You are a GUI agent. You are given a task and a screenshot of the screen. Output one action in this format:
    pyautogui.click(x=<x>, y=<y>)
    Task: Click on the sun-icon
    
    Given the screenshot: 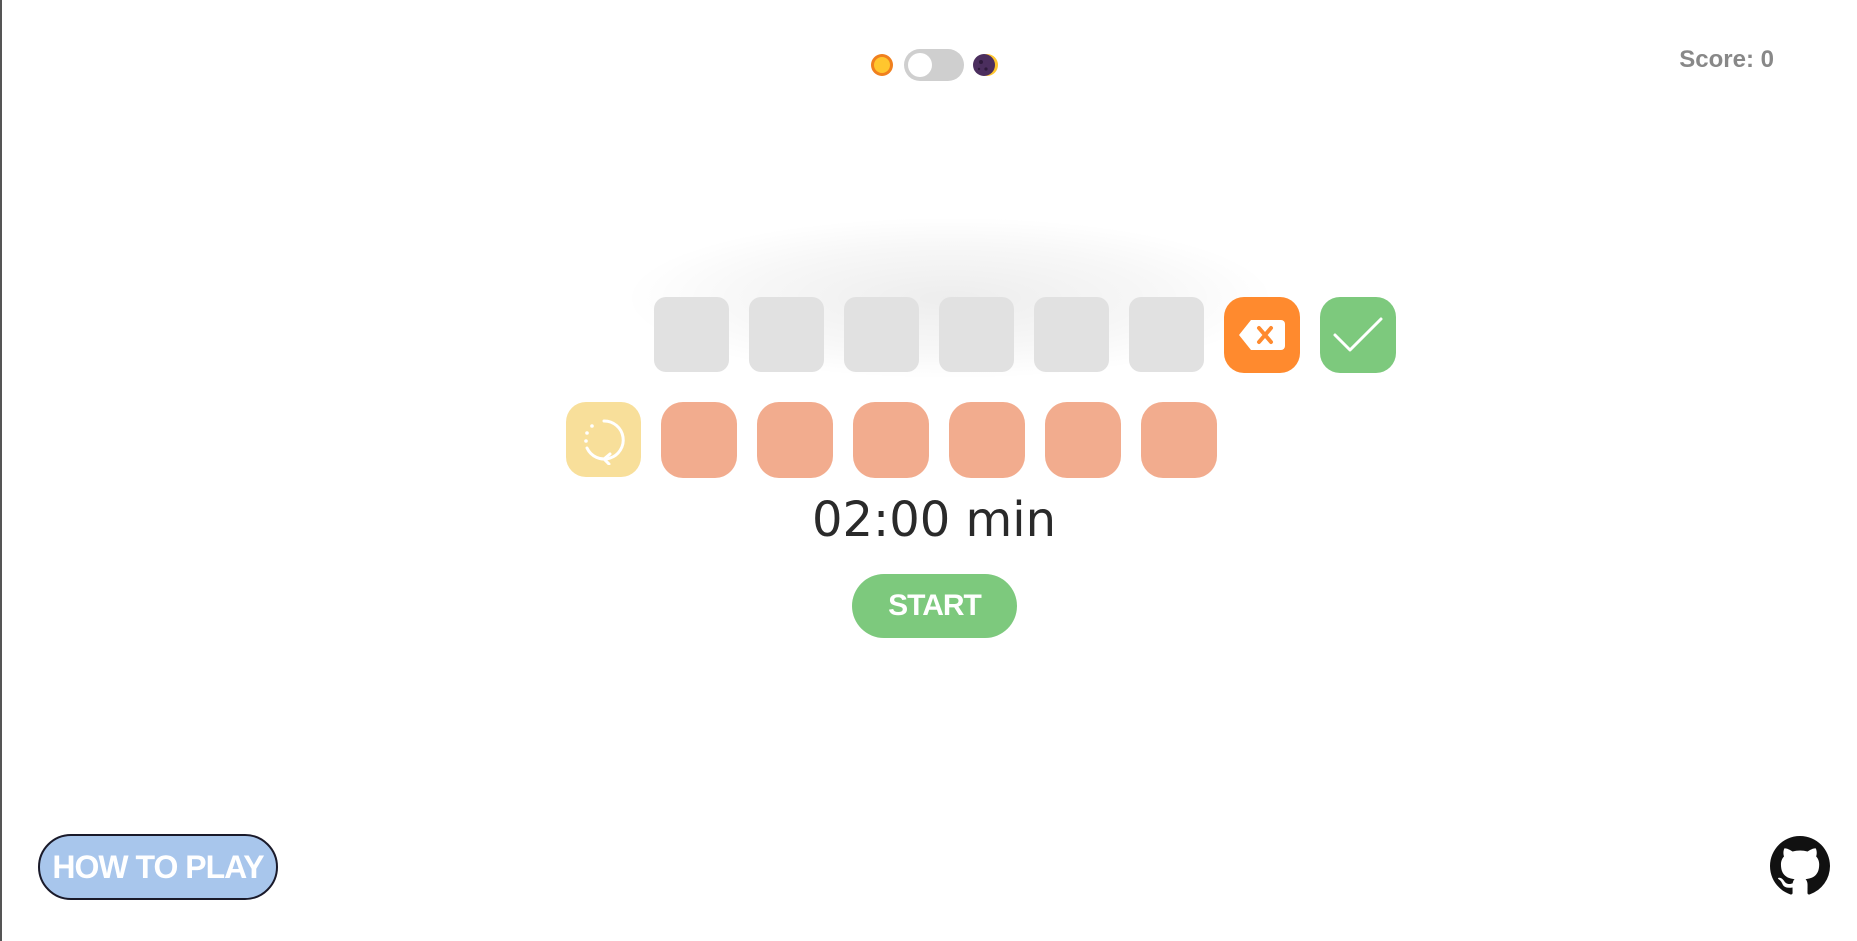 What is the action you would take?
    pyautogui.click(x=882, y=65)
    